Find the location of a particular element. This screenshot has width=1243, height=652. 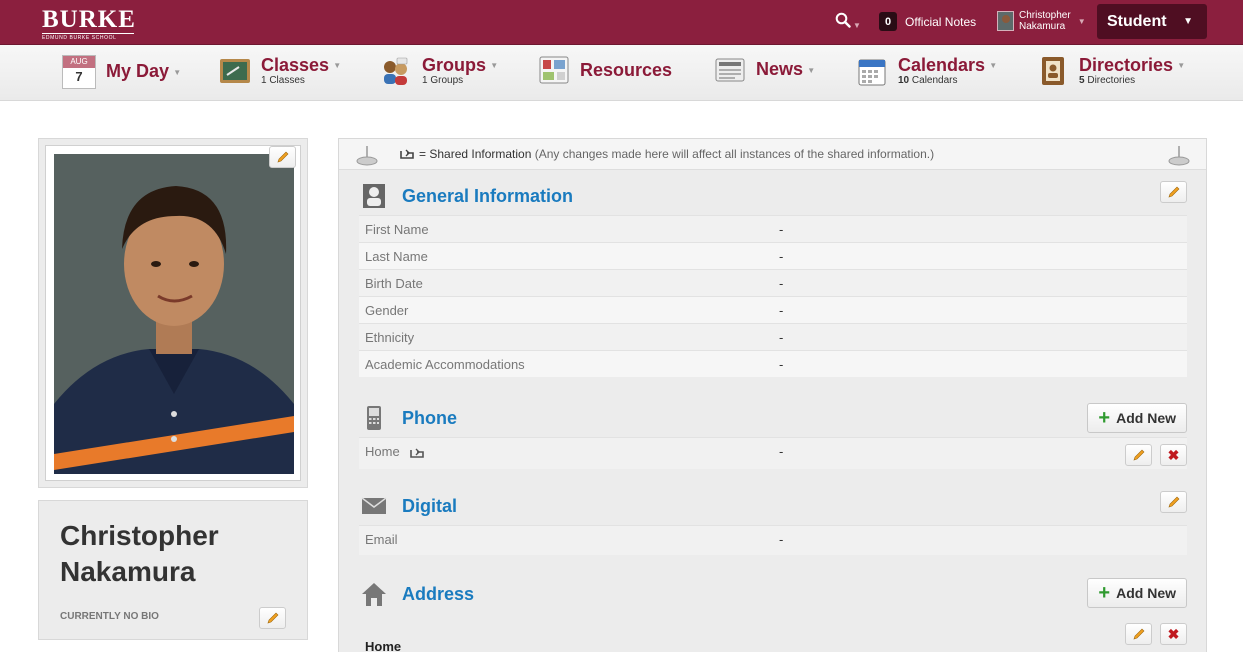

notes-label: Official Notes is located at coordinates (941, 21).